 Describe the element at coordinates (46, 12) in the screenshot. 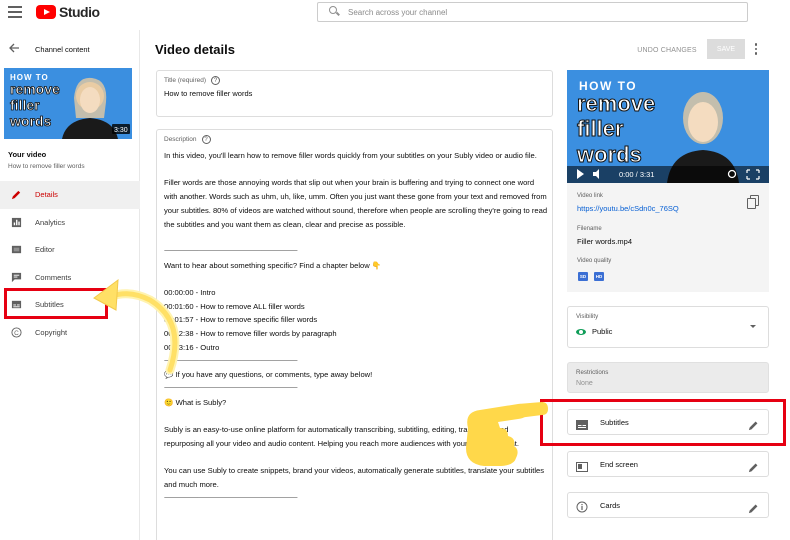

I see `youtube-logo-icon` at that location.